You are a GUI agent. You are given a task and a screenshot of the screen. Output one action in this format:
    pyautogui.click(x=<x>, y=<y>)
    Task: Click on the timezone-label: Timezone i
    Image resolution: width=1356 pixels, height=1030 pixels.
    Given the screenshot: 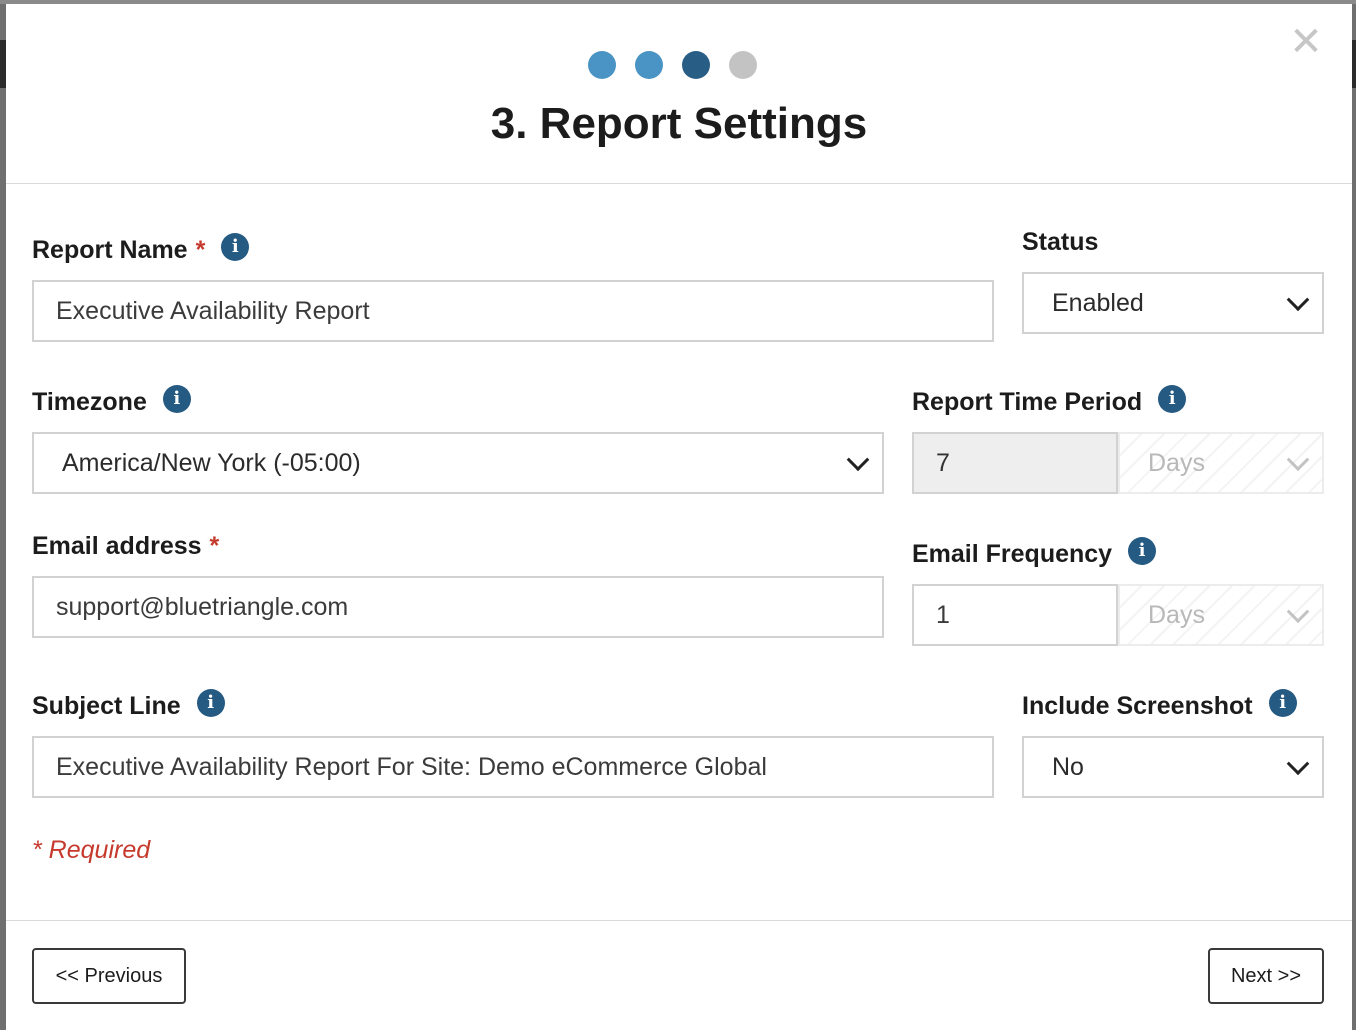 What is the action you would take?
    pyautogui.click(x=111, y=400)
    